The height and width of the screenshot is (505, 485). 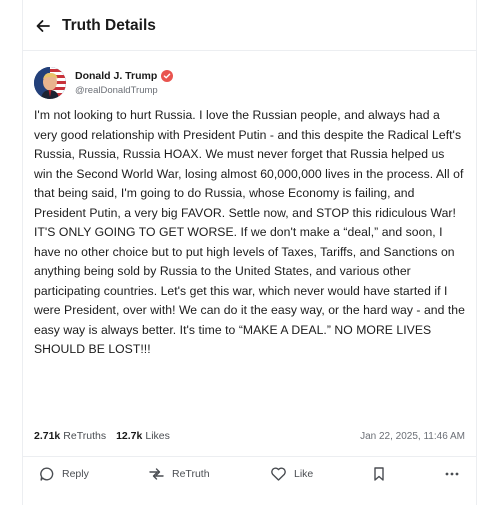 I want to click on header-divider, so click(x=249, y=50).